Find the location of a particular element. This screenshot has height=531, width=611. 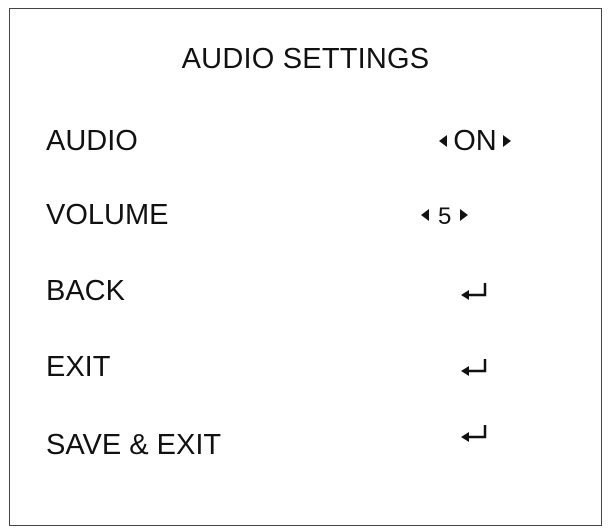

exit-enter-control is located at coordinates (475, 367).